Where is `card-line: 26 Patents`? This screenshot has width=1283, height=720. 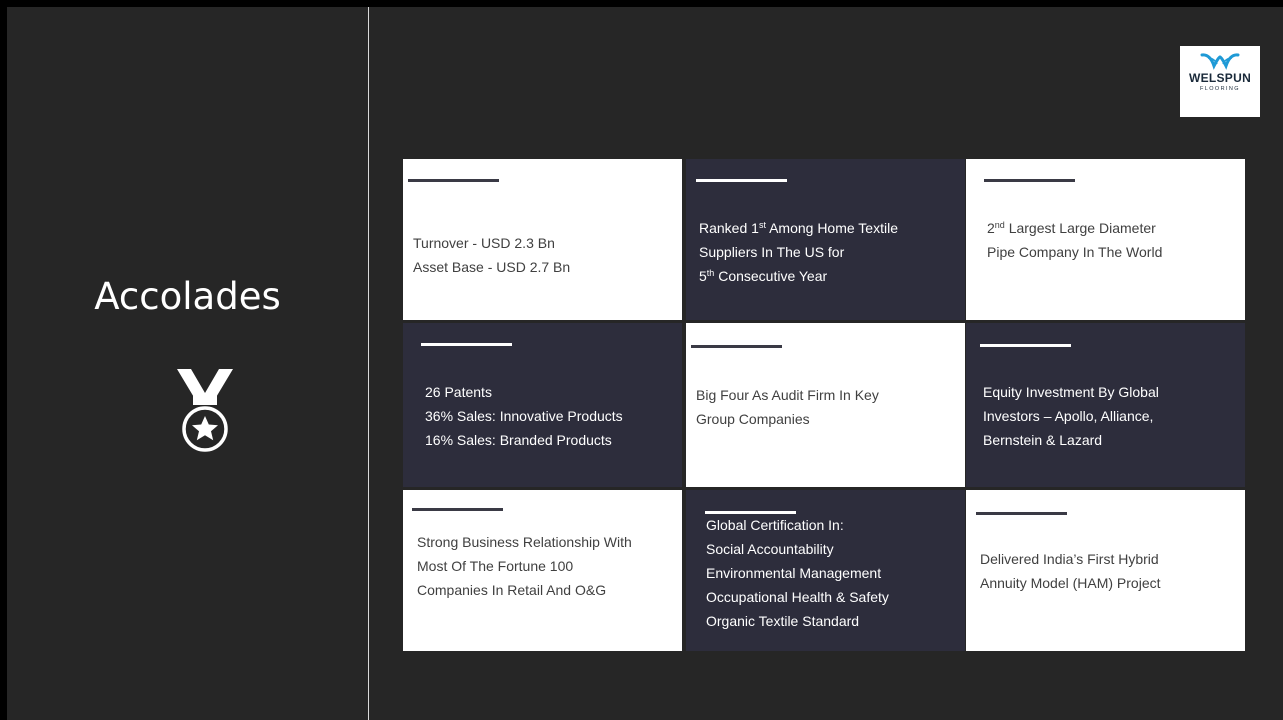 card-line: 26 Patents is located at coordinates (458, 392).